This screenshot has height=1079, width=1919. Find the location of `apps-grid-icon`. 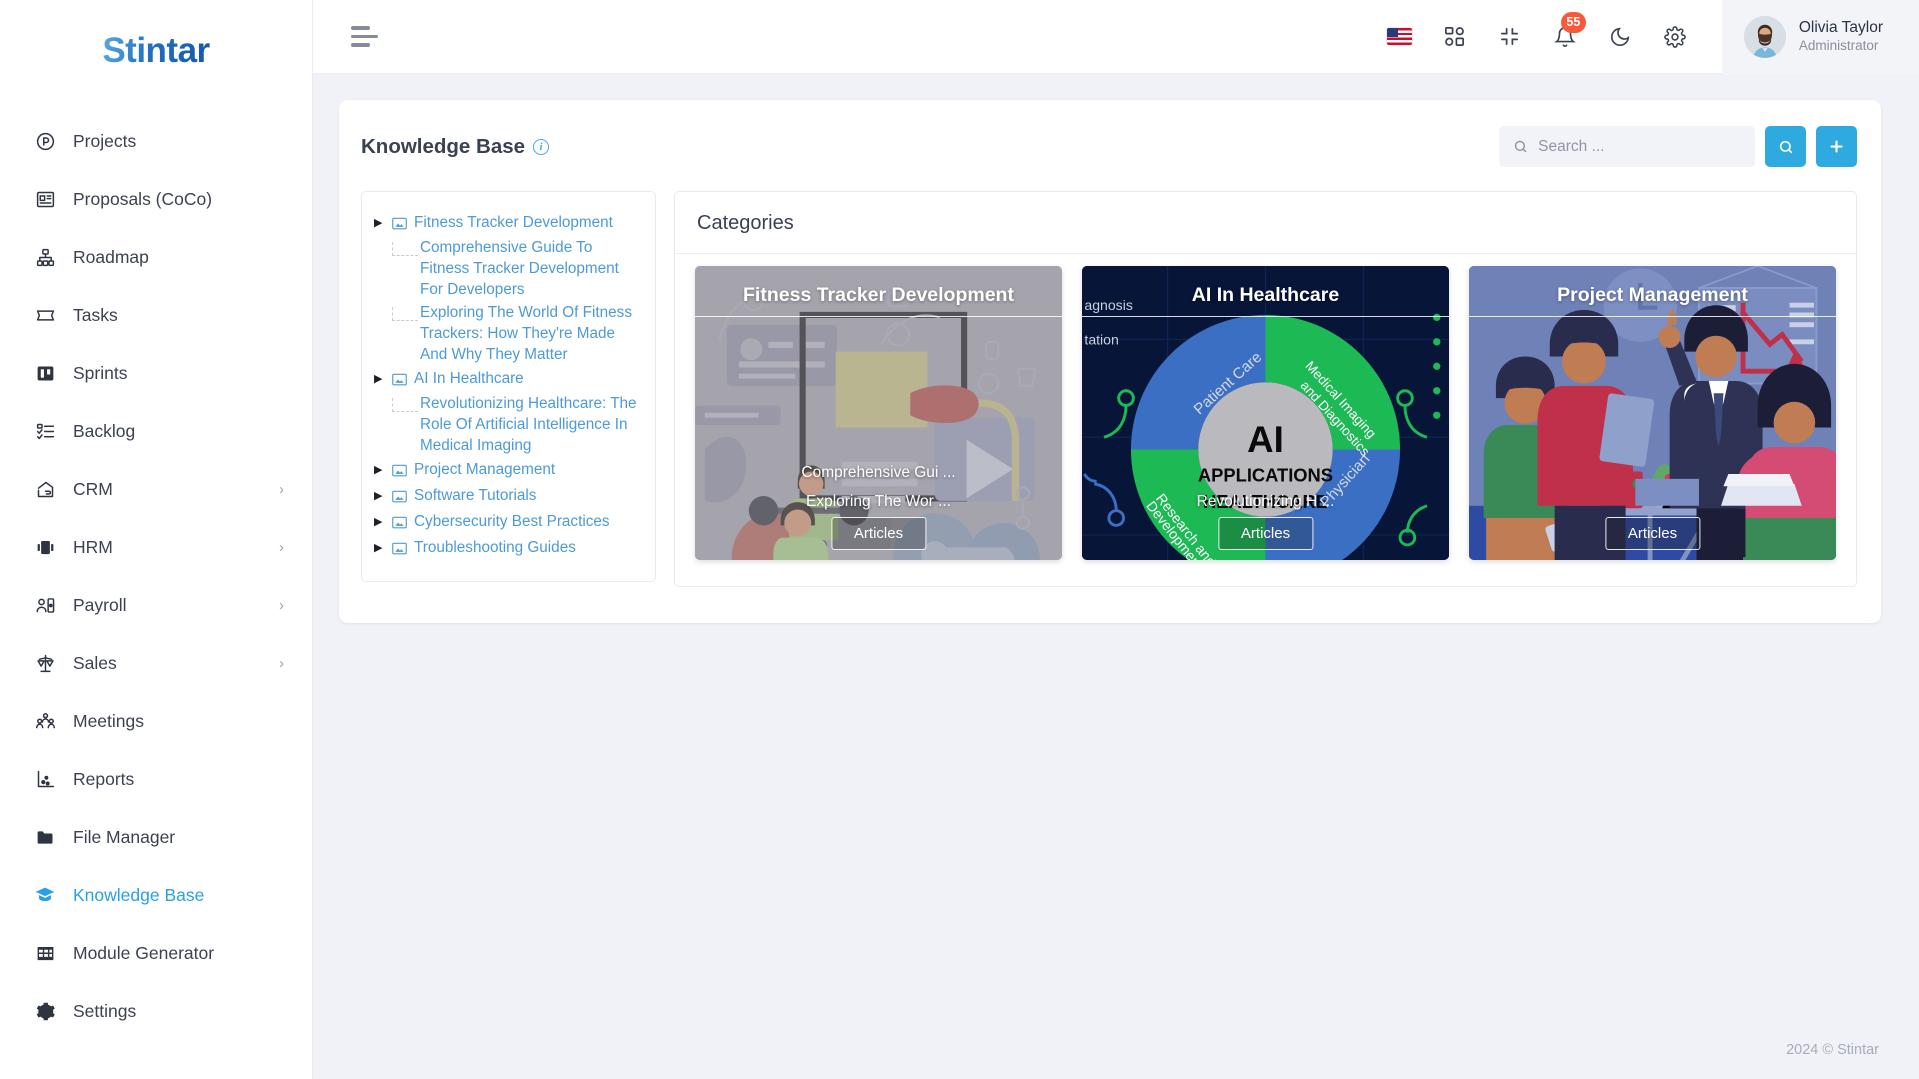

apps-grid-icon is located at coordinates (1455, 37).